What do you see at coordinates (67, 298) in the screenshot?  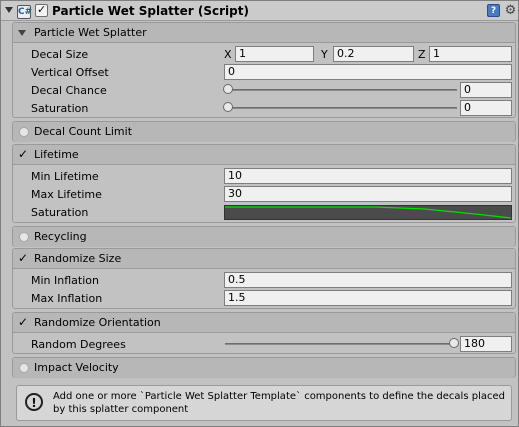 I see `max-inflation-label: Max Inflation` at bounding box center [67, 298].